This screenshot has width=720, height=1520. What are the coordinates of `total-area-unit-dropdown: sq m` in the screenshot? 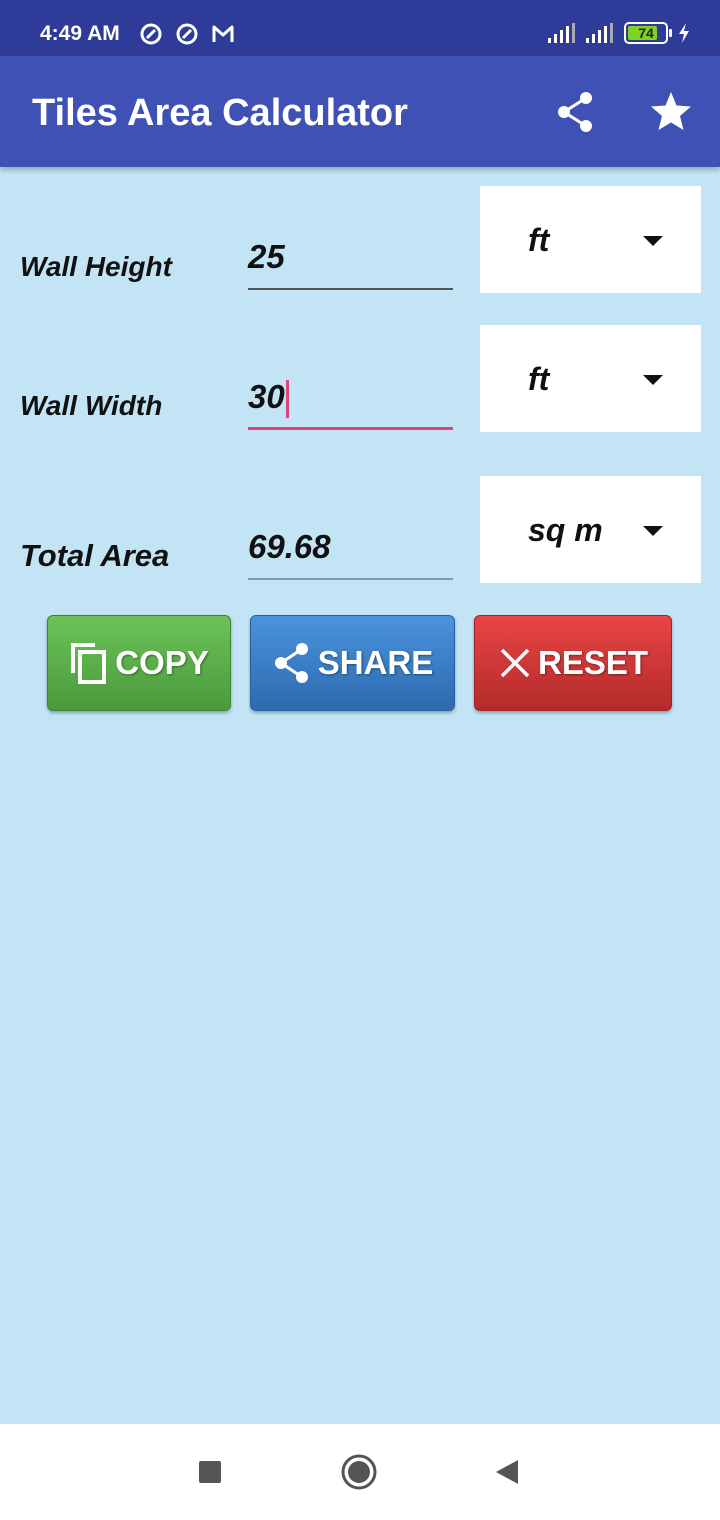 It's located at (590, 529).